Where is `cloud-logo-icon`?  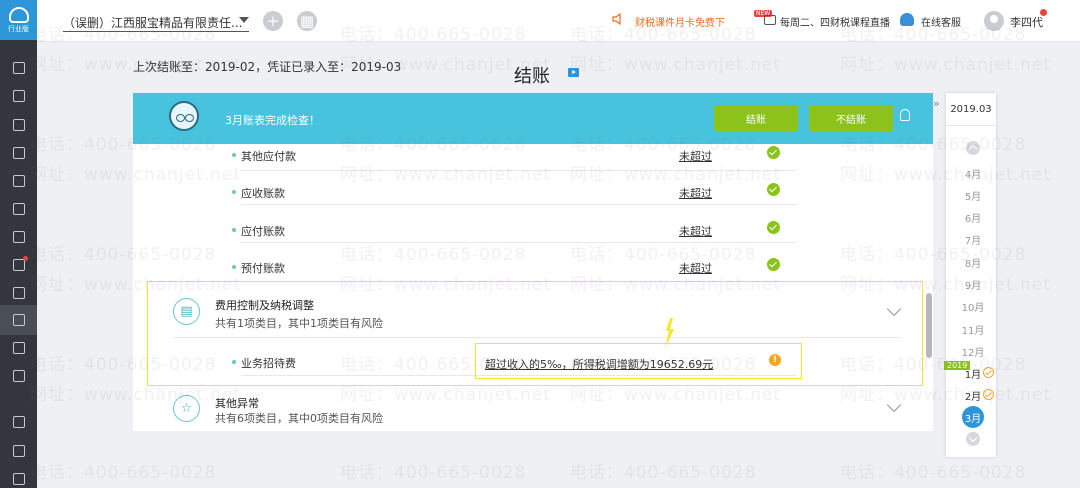 cloud-logo-icon is located at coordinates (18, 14).